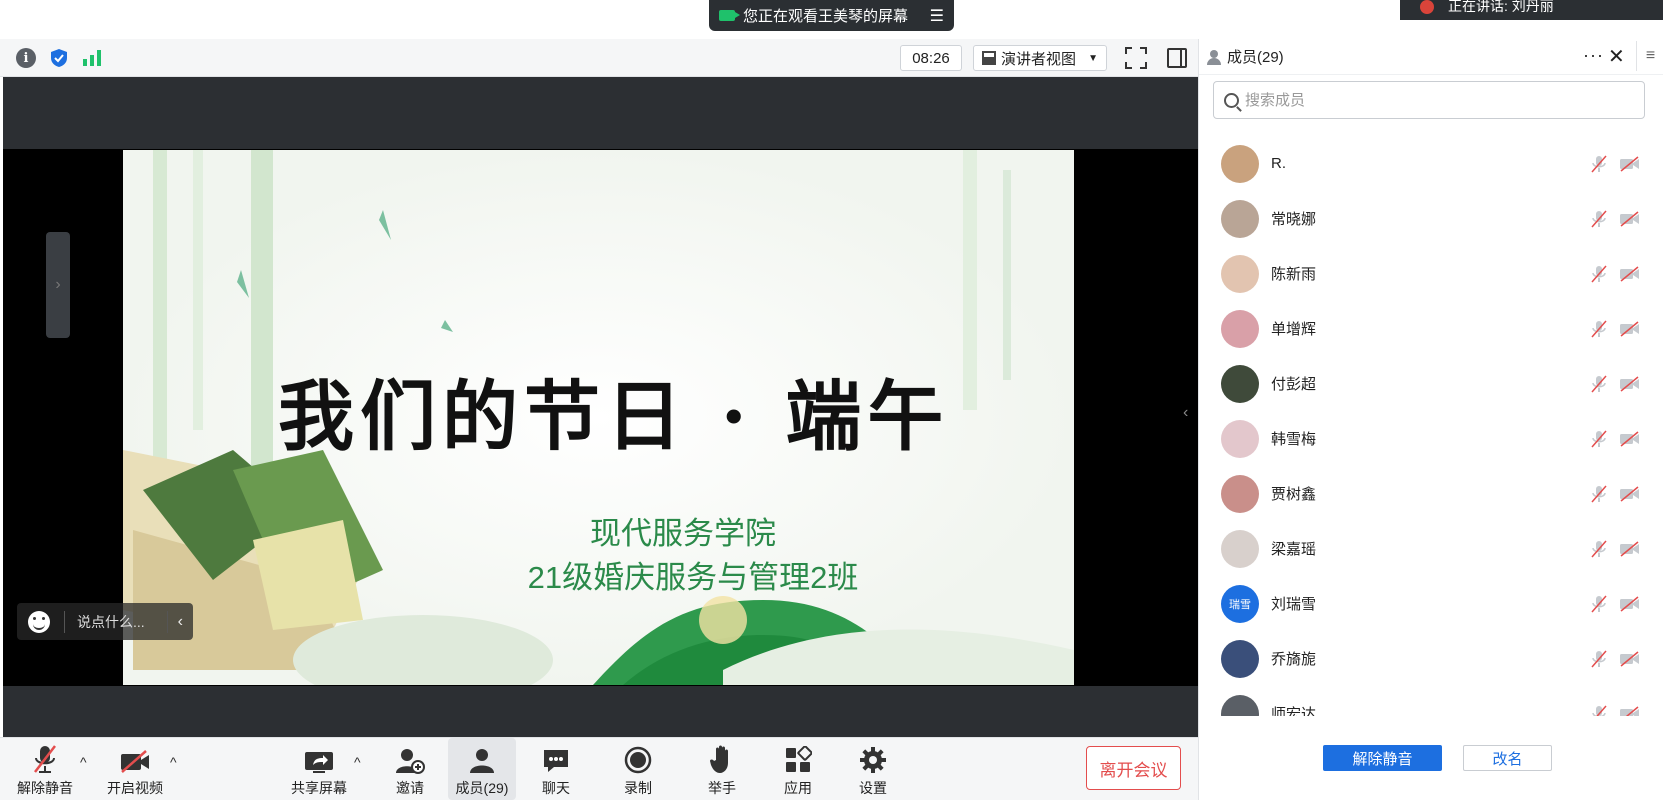 The height and width of the screenshot is (800, 1663). I want to click on view-mode-label: 演讲者视图, so click(1039, 59).